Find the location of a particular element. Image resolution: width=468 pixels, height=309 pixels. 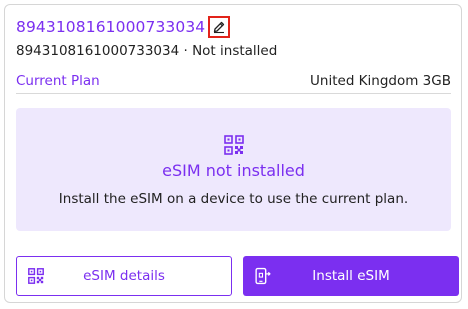

iccid-header: 8943108161000733034 is located at coordinates (123, 27).